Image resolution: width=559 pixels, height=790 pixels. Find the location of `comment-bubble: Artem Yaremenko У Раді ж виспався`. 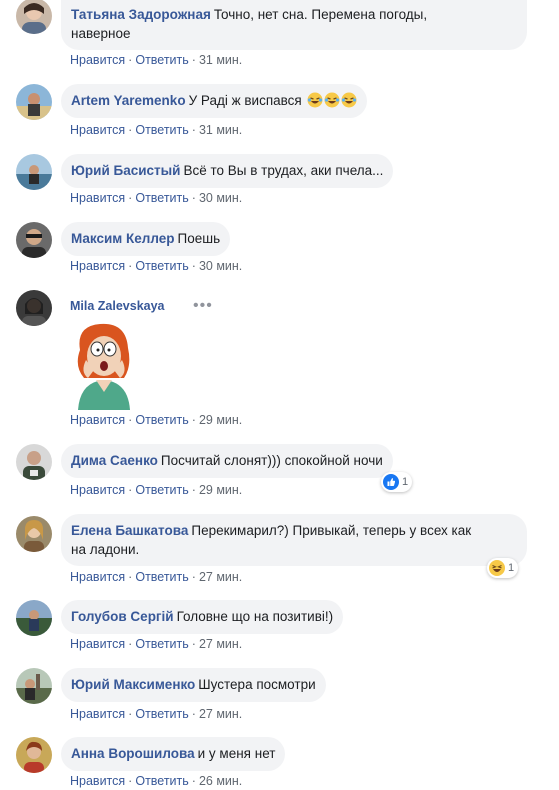

comment-bubble: Artem Yaremenko У Раді ж виспався is located at coordinates (214, 101).